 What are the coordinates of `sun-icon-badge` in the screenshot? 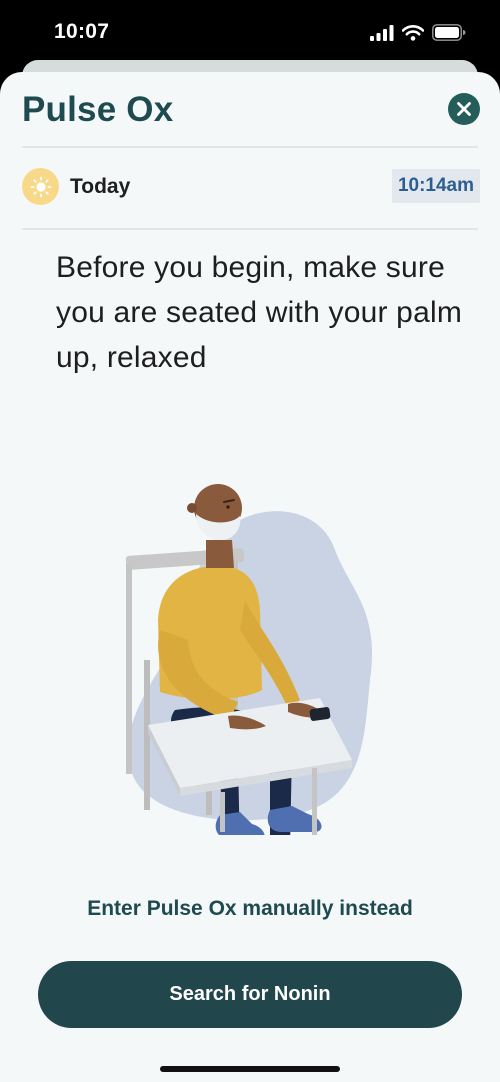 It's located at (40, 186).